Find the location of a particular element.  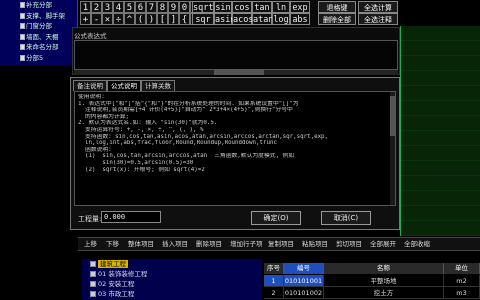

move-up-button: 上移 is located at coordinates (90, 244).